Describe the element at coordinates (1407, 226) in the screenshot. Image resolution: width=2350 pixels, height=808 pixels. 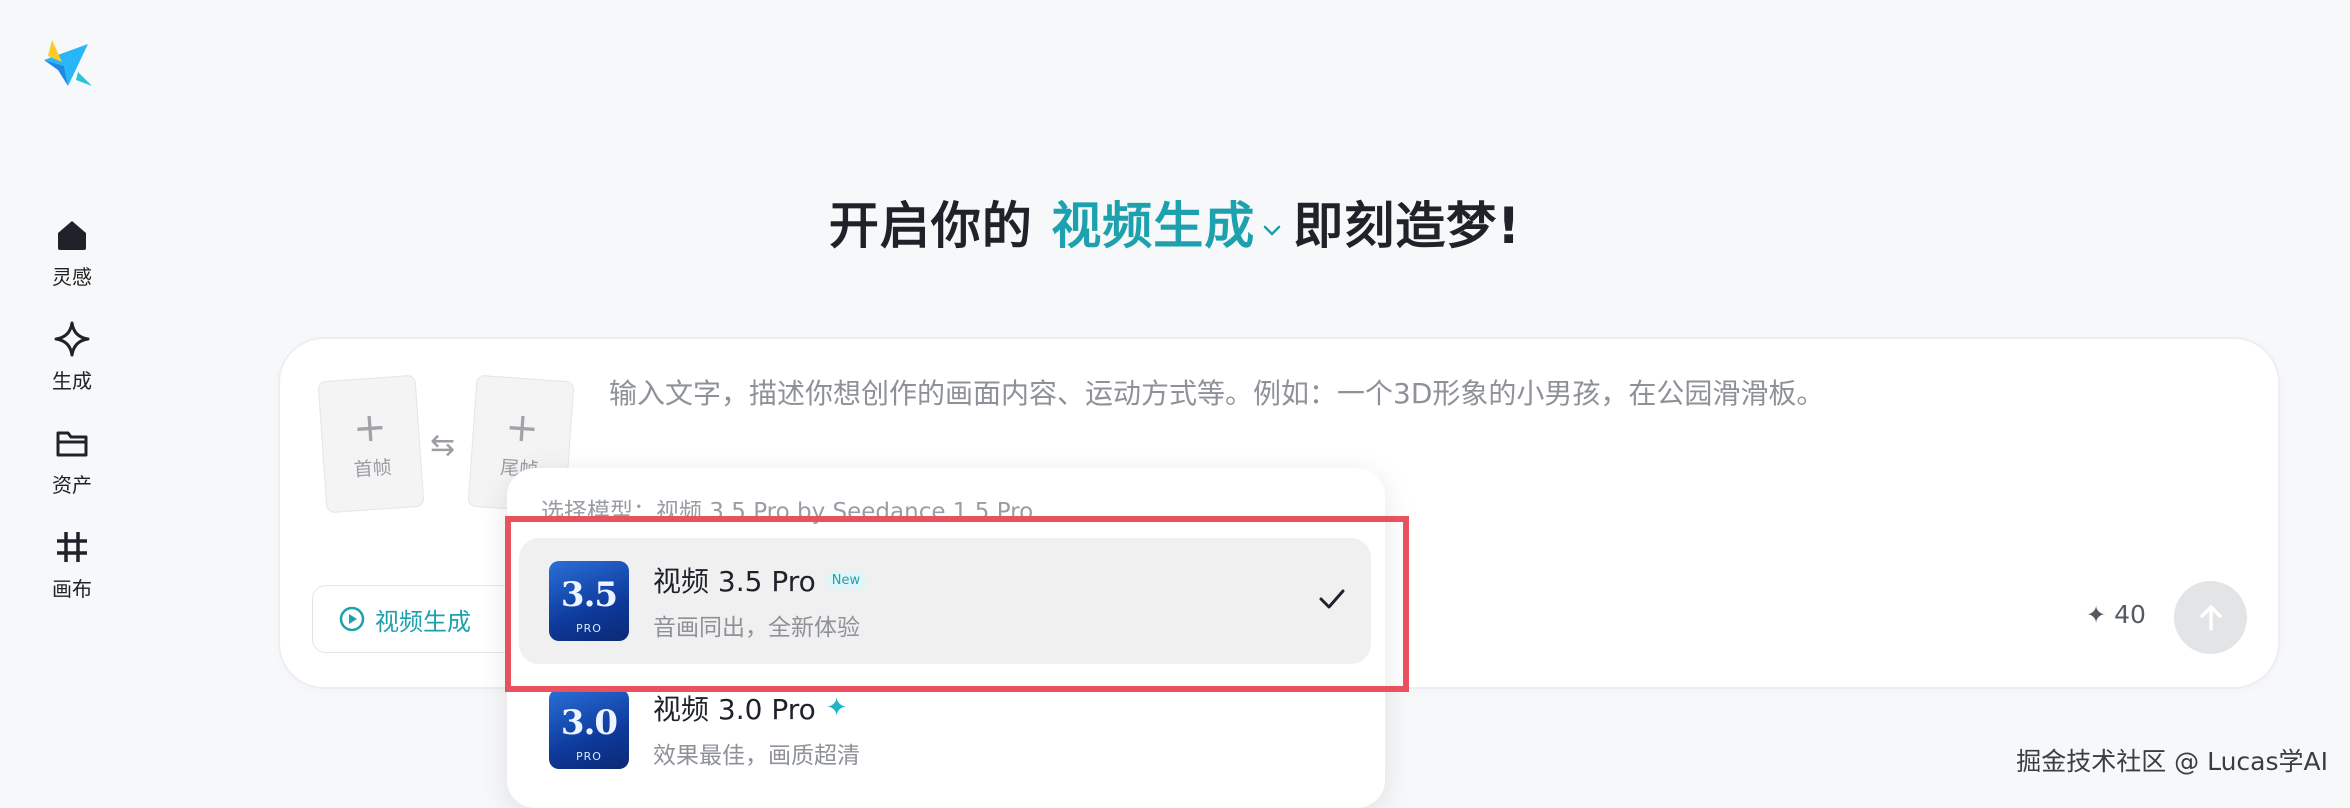
I see `title-suffix: 即刻造梦!` at that location.